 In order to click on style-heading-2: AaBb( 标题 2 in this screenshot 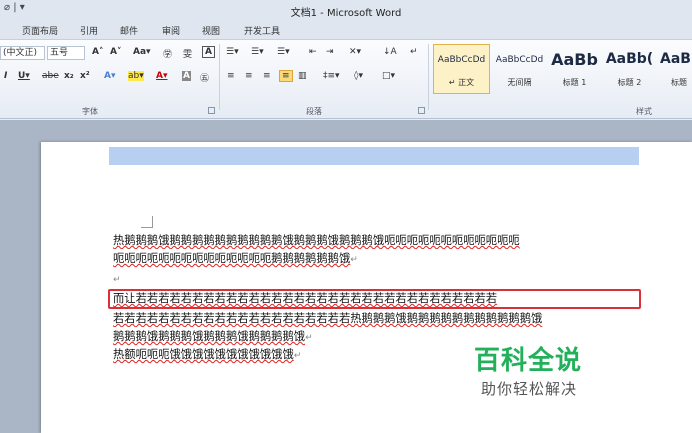, I will do `click(629, 69)`.